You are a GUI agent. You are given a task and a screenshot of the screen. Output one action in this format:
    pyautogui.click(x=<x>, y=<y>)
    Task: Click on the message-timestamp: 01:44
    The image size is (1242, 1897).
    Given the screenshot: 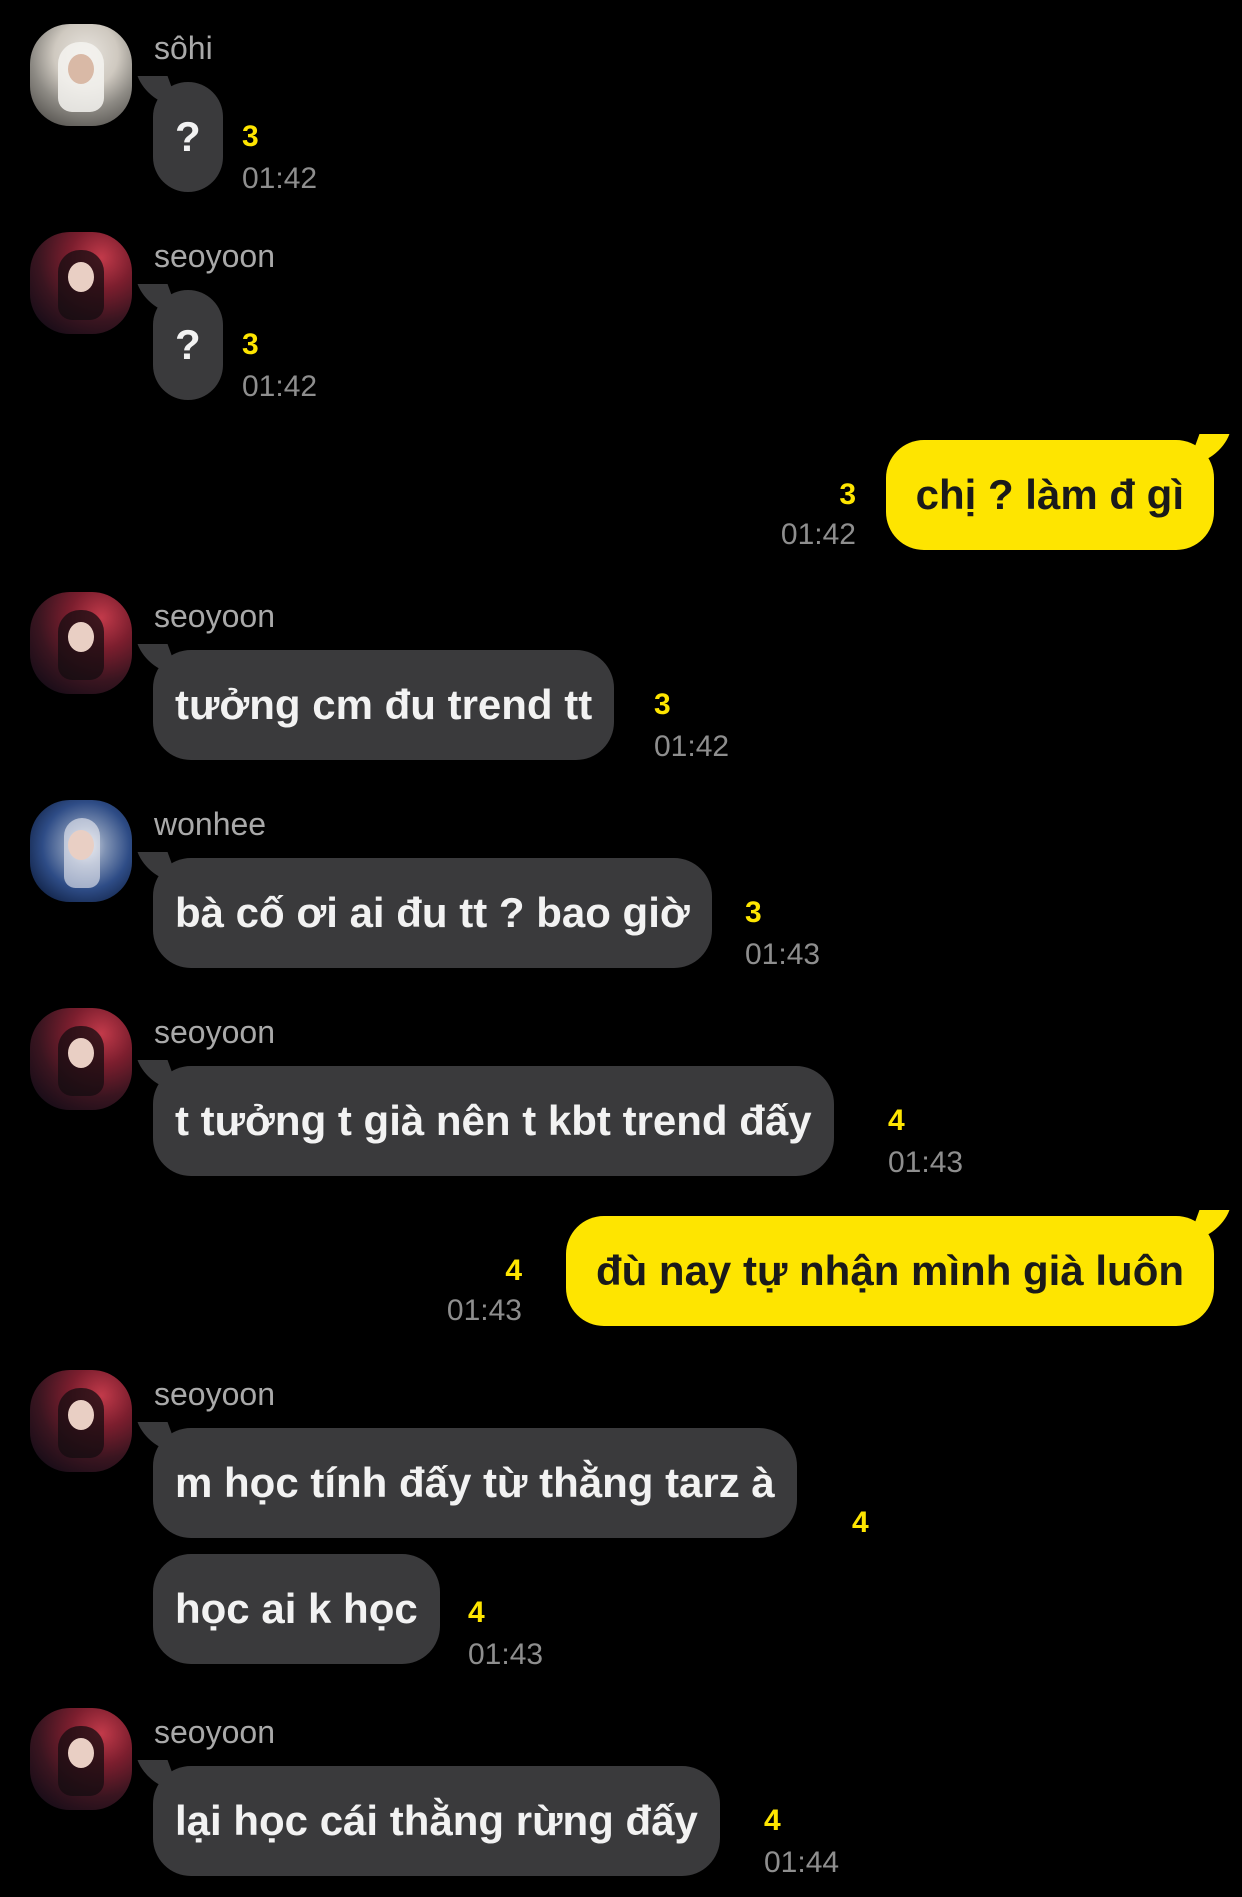 What is the action you would take?
    pyautogui.click(x=802, y=1862)
    